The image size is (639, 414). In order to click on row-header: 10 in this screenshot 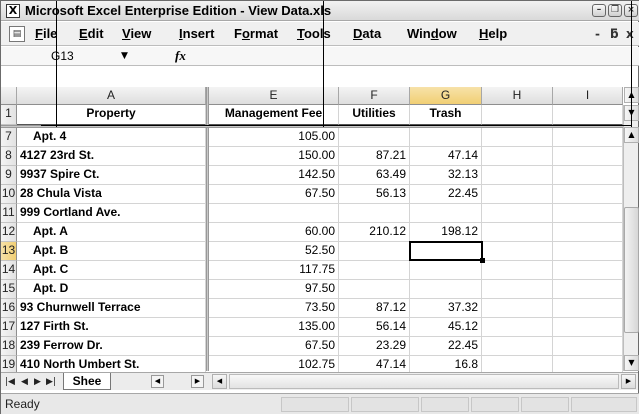, I will do `click(9, 194)`.